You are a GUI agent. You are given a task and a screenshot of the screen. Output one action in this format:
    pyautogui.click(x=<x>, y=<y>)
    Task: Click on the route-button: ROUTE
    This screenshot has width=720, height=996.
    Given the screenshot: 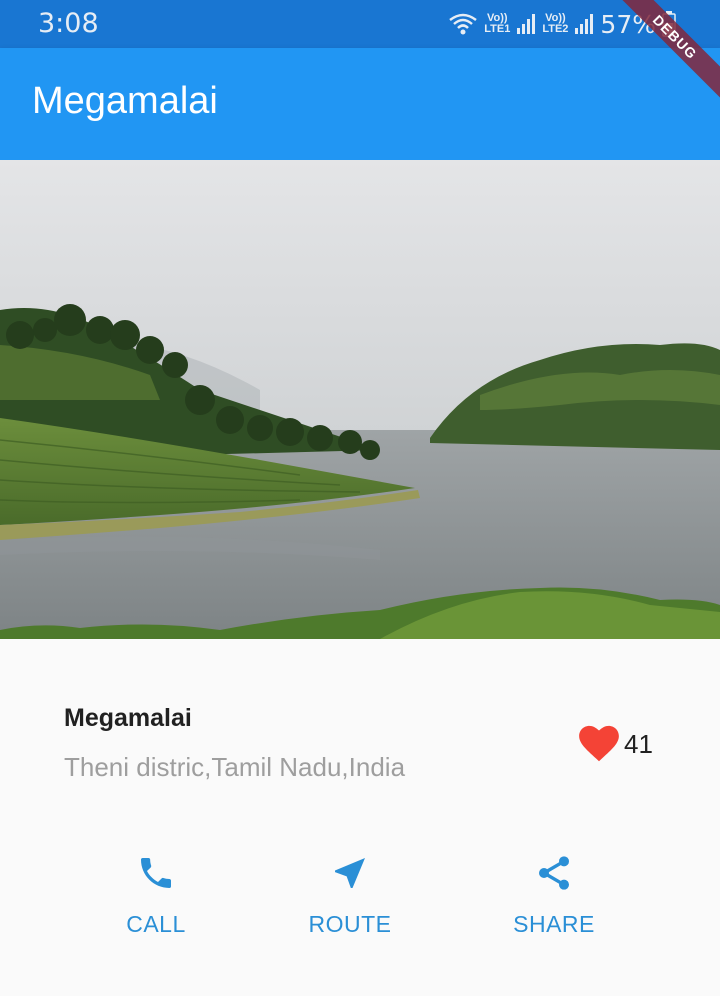 What is the action you would take?
    pyautogui.click(x=350, y=893)
    